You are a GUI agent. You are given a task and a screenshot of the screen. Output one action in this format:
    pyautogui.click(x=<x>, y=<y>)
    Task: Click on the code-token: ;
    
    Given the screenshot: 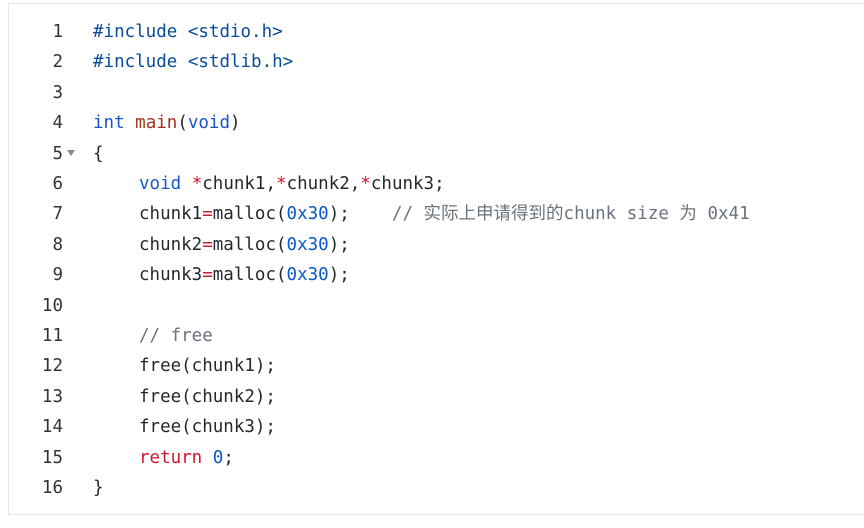 What is the action you would take?
    pyautogui.click(x=228, y=457)
    